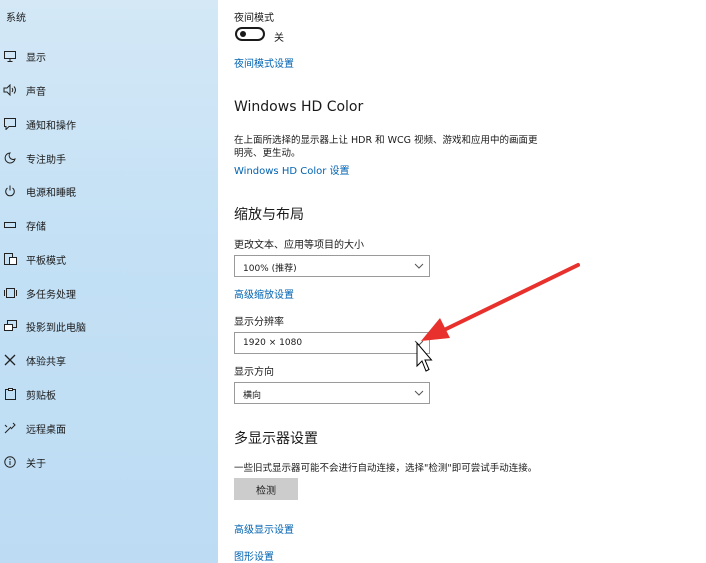 The width and height of the screenshot is (706, 563). Describe the element at coordinates (10, 462) in the screenshot. I see `info-icon` at that location.